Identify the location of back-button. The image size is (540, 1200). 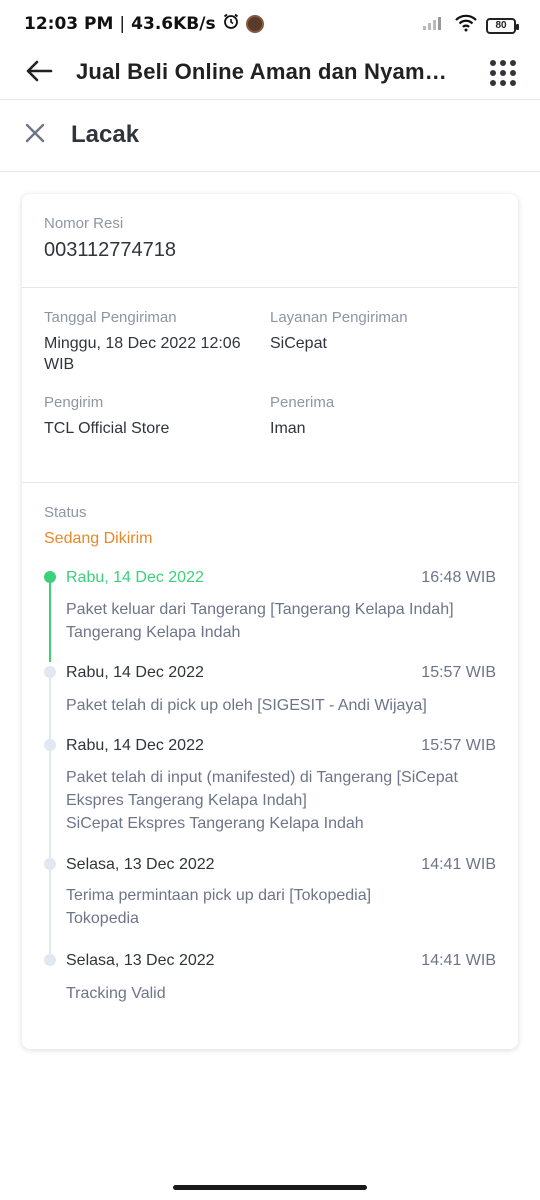
(39, 73).